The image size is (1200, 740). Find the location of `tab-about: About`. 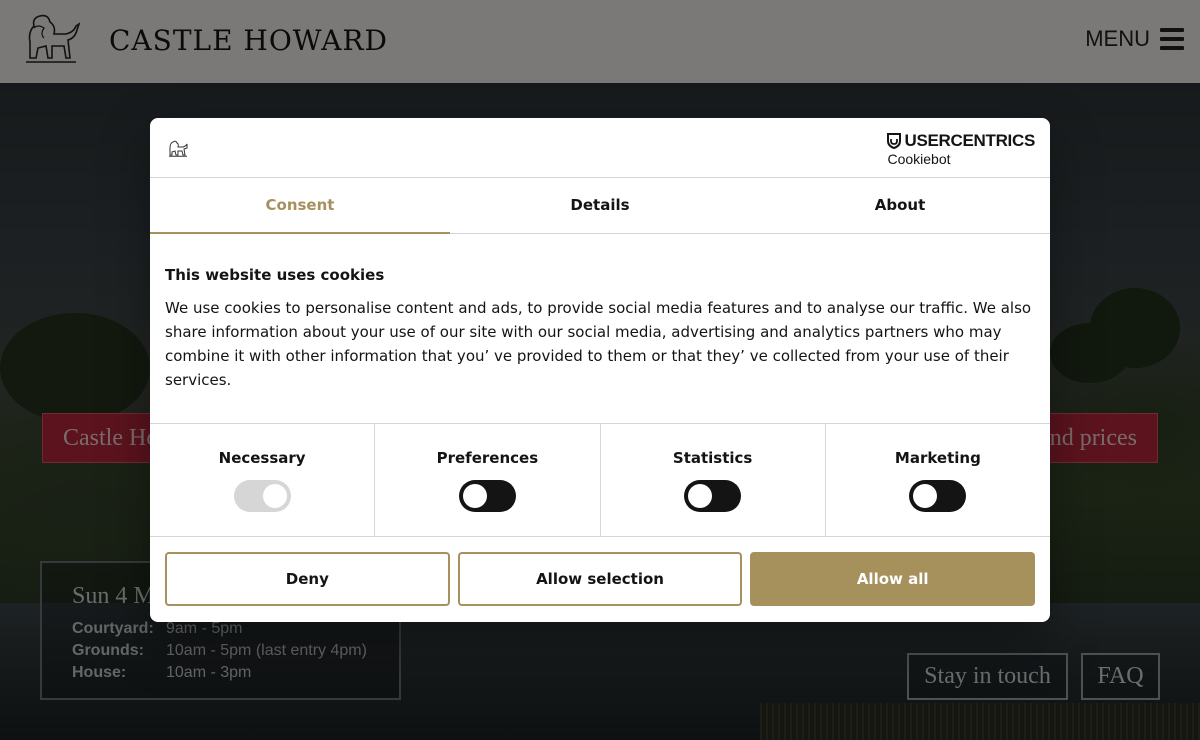

tab-about: About is located at coordinates (900, 205).